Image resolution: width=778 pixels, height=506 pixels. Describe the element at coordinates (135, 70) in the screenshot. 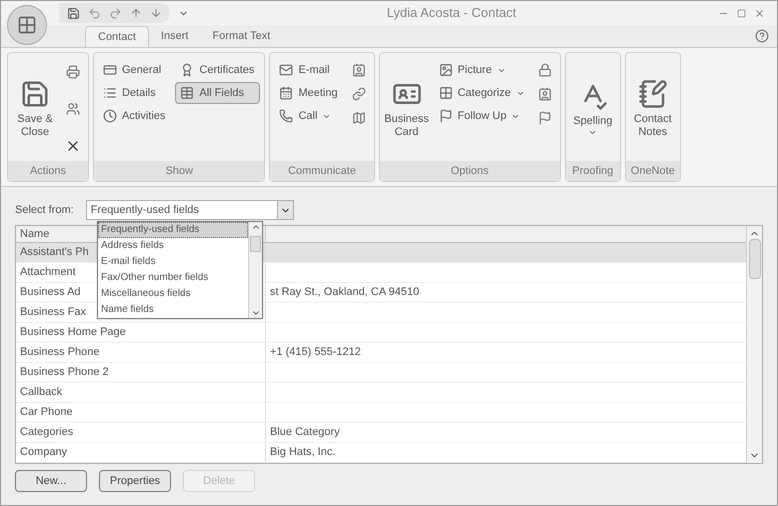

I see `ribbon-button: General` at that location.